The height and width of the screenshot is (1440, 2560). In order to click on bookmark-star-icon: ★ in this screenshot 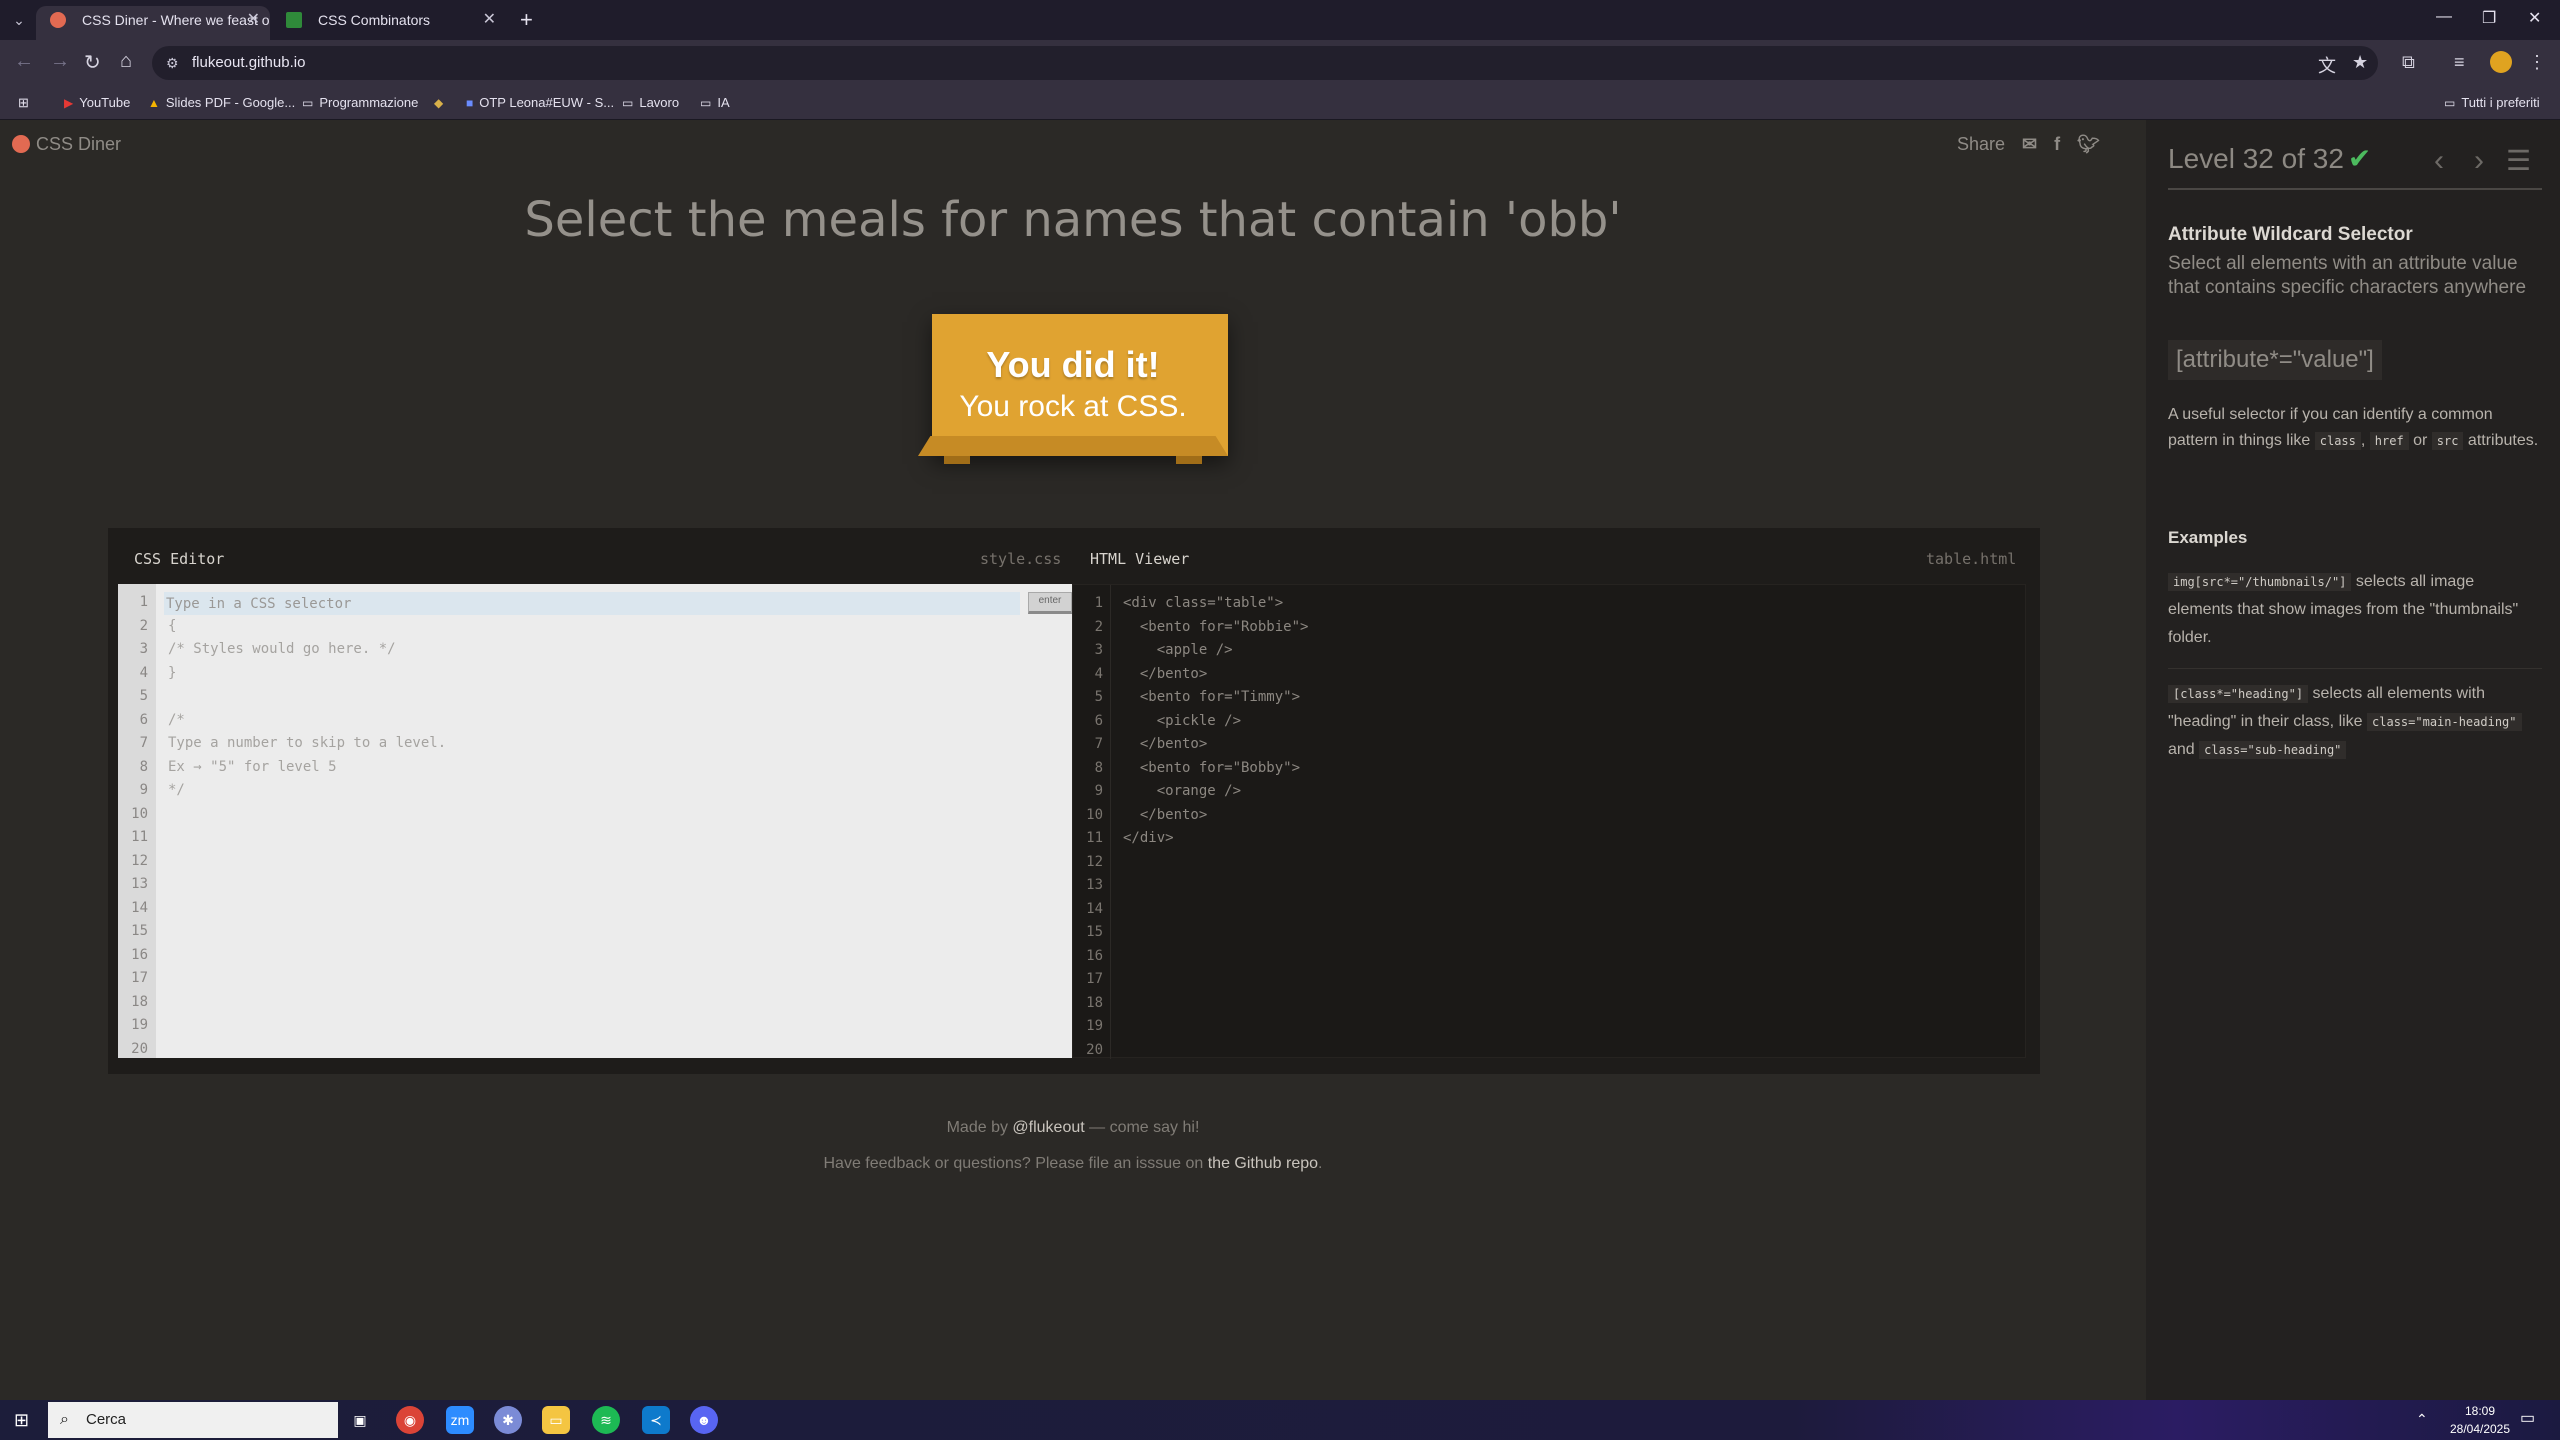, I will do `click(2360, 62)`.